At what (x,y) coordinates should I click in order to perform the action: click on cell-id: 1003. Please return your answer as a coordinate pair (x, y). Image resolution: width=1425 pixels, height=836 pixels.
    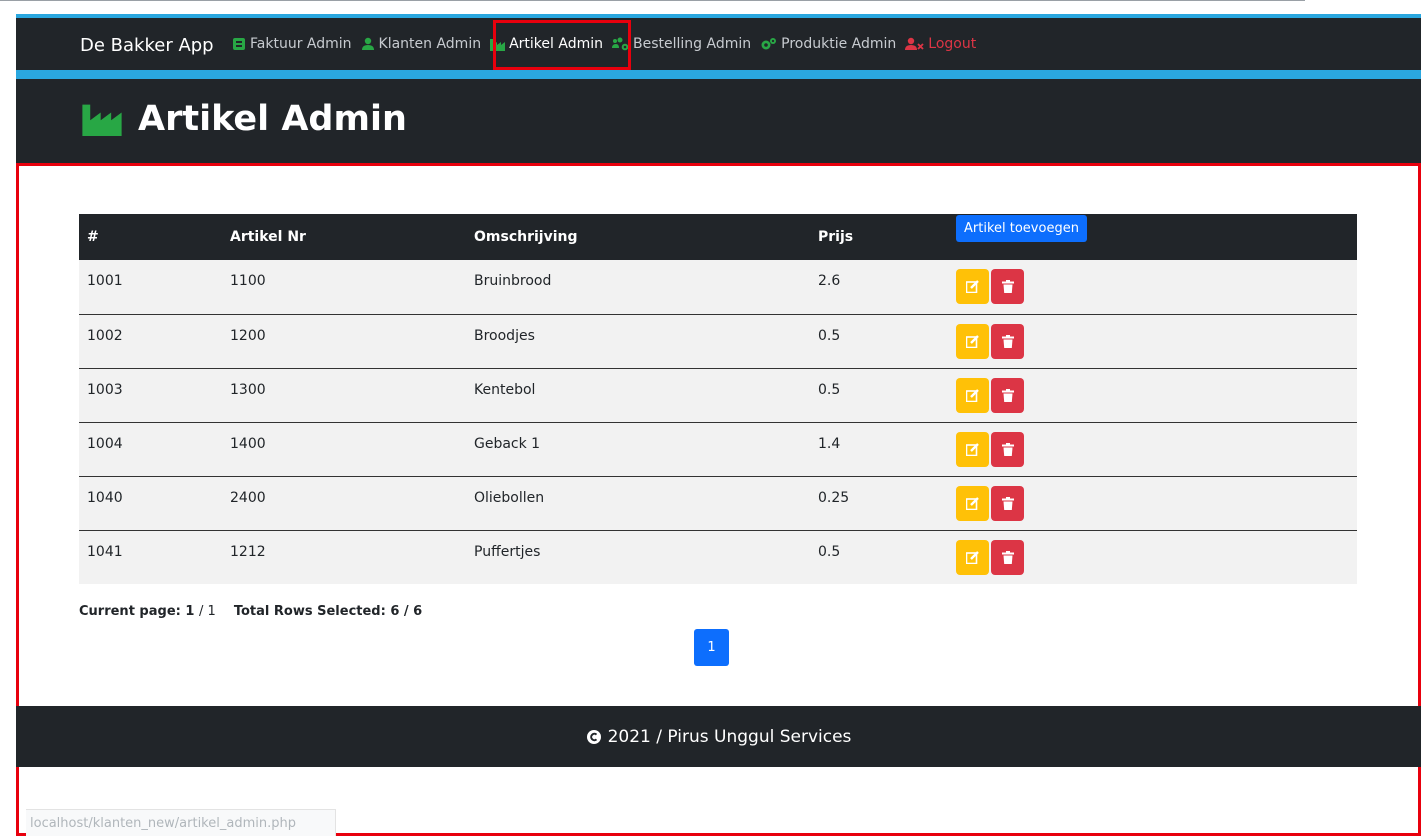
    Looking at the image, I should click on (105, 389).